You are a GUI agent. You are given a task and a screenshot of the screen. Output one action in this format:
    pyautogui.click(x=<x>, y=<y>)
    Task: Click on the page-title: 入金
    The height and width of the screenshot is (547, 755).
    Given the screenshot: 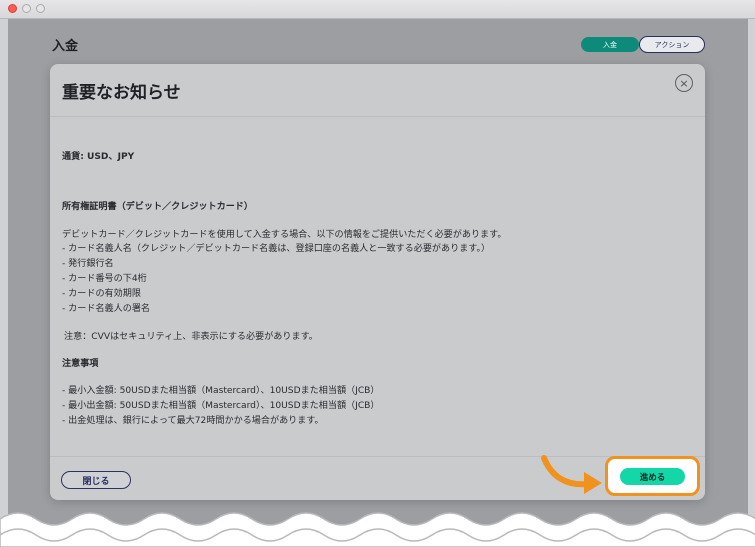 What is the action you would take?
    pyautogui.click(x=65, y=46)
    